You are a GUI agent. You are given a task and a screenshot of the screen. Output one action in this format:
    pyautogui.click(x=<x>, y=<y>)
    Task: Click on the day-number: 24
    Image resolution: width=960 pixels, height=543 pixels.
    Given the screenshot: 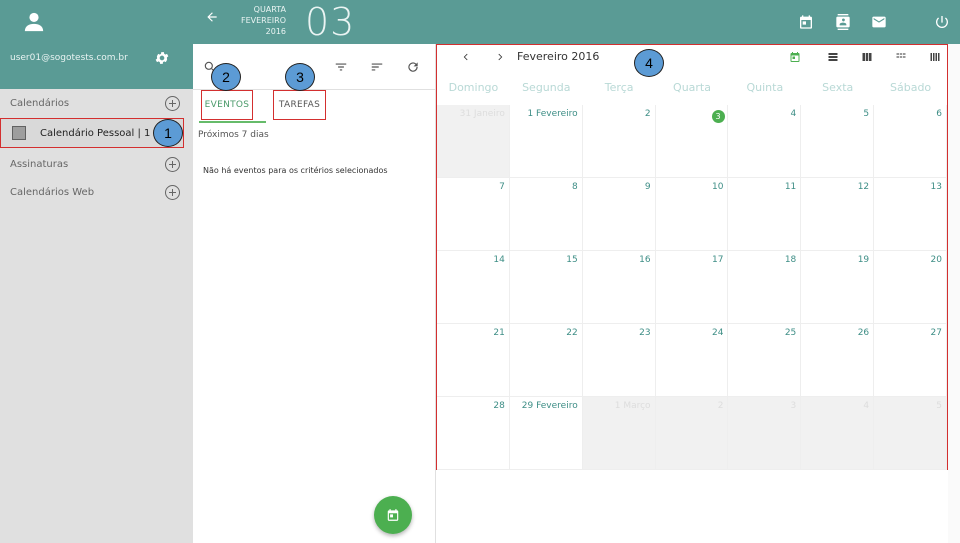 What is the action you would take?
    pyautogui.click(x=717, y=333)
    